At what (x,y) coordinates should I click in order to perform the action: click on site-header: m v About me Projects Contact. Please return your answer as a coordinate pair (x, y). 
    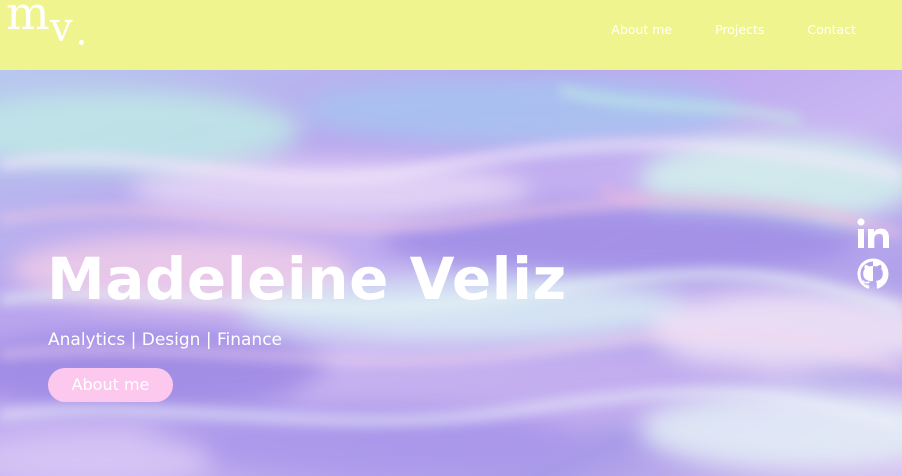
    Looking at the image, I should click on (451, 35).